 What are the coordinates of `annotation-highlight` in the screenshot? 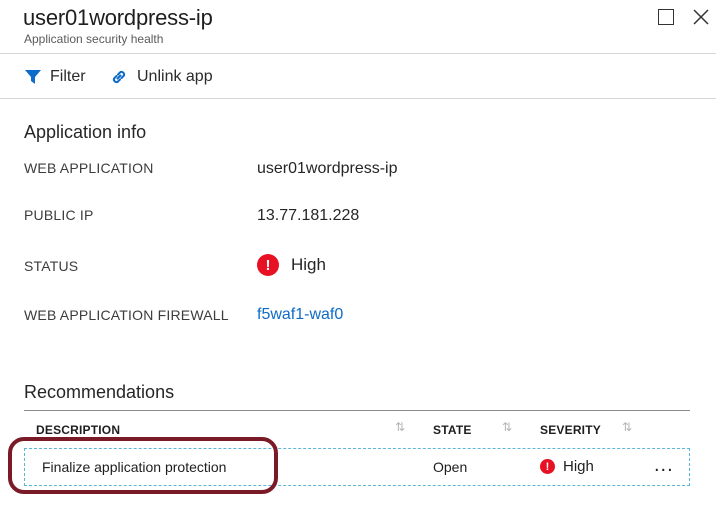 It's located at (143, 465).